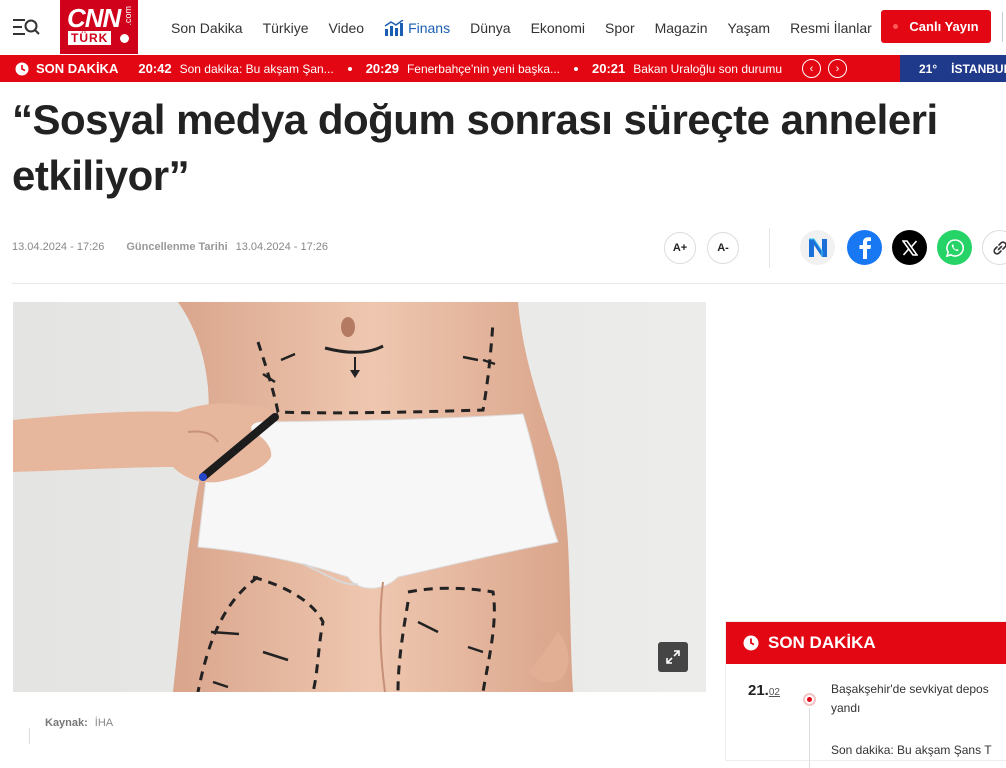 This screenshot has height=768, width=1006. I want to click on ticker-time: 20:42, so click(155, 68).